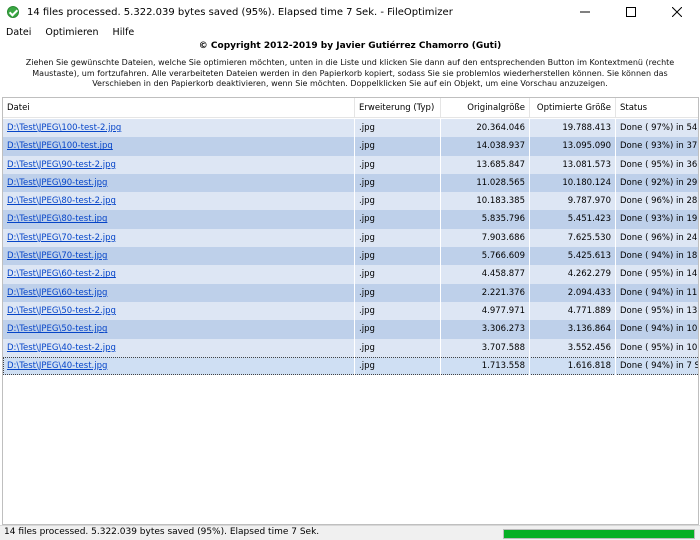  I want to click on cell-optimized-size: 3.136.864, so click(573, 329).